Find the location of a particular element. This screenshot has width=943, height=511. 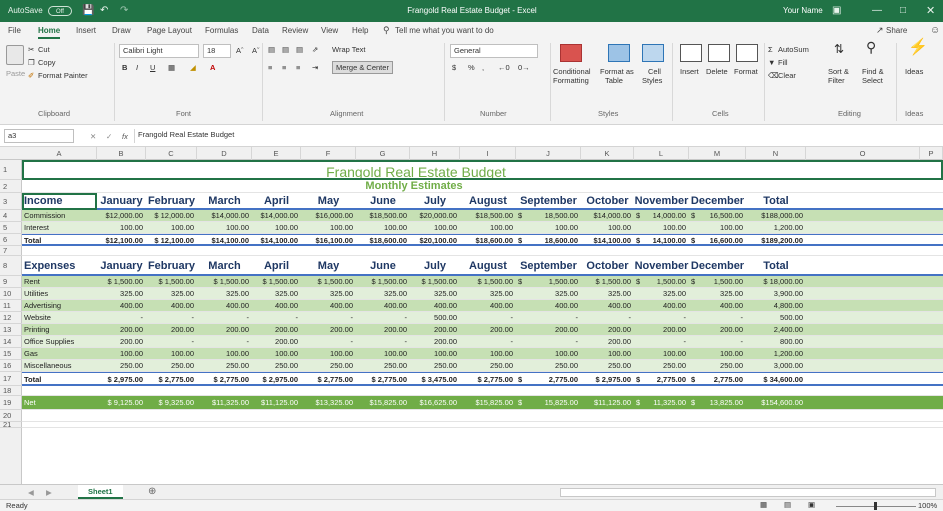

normal-view-icon: ▦ is located at coordinates (763, 504).